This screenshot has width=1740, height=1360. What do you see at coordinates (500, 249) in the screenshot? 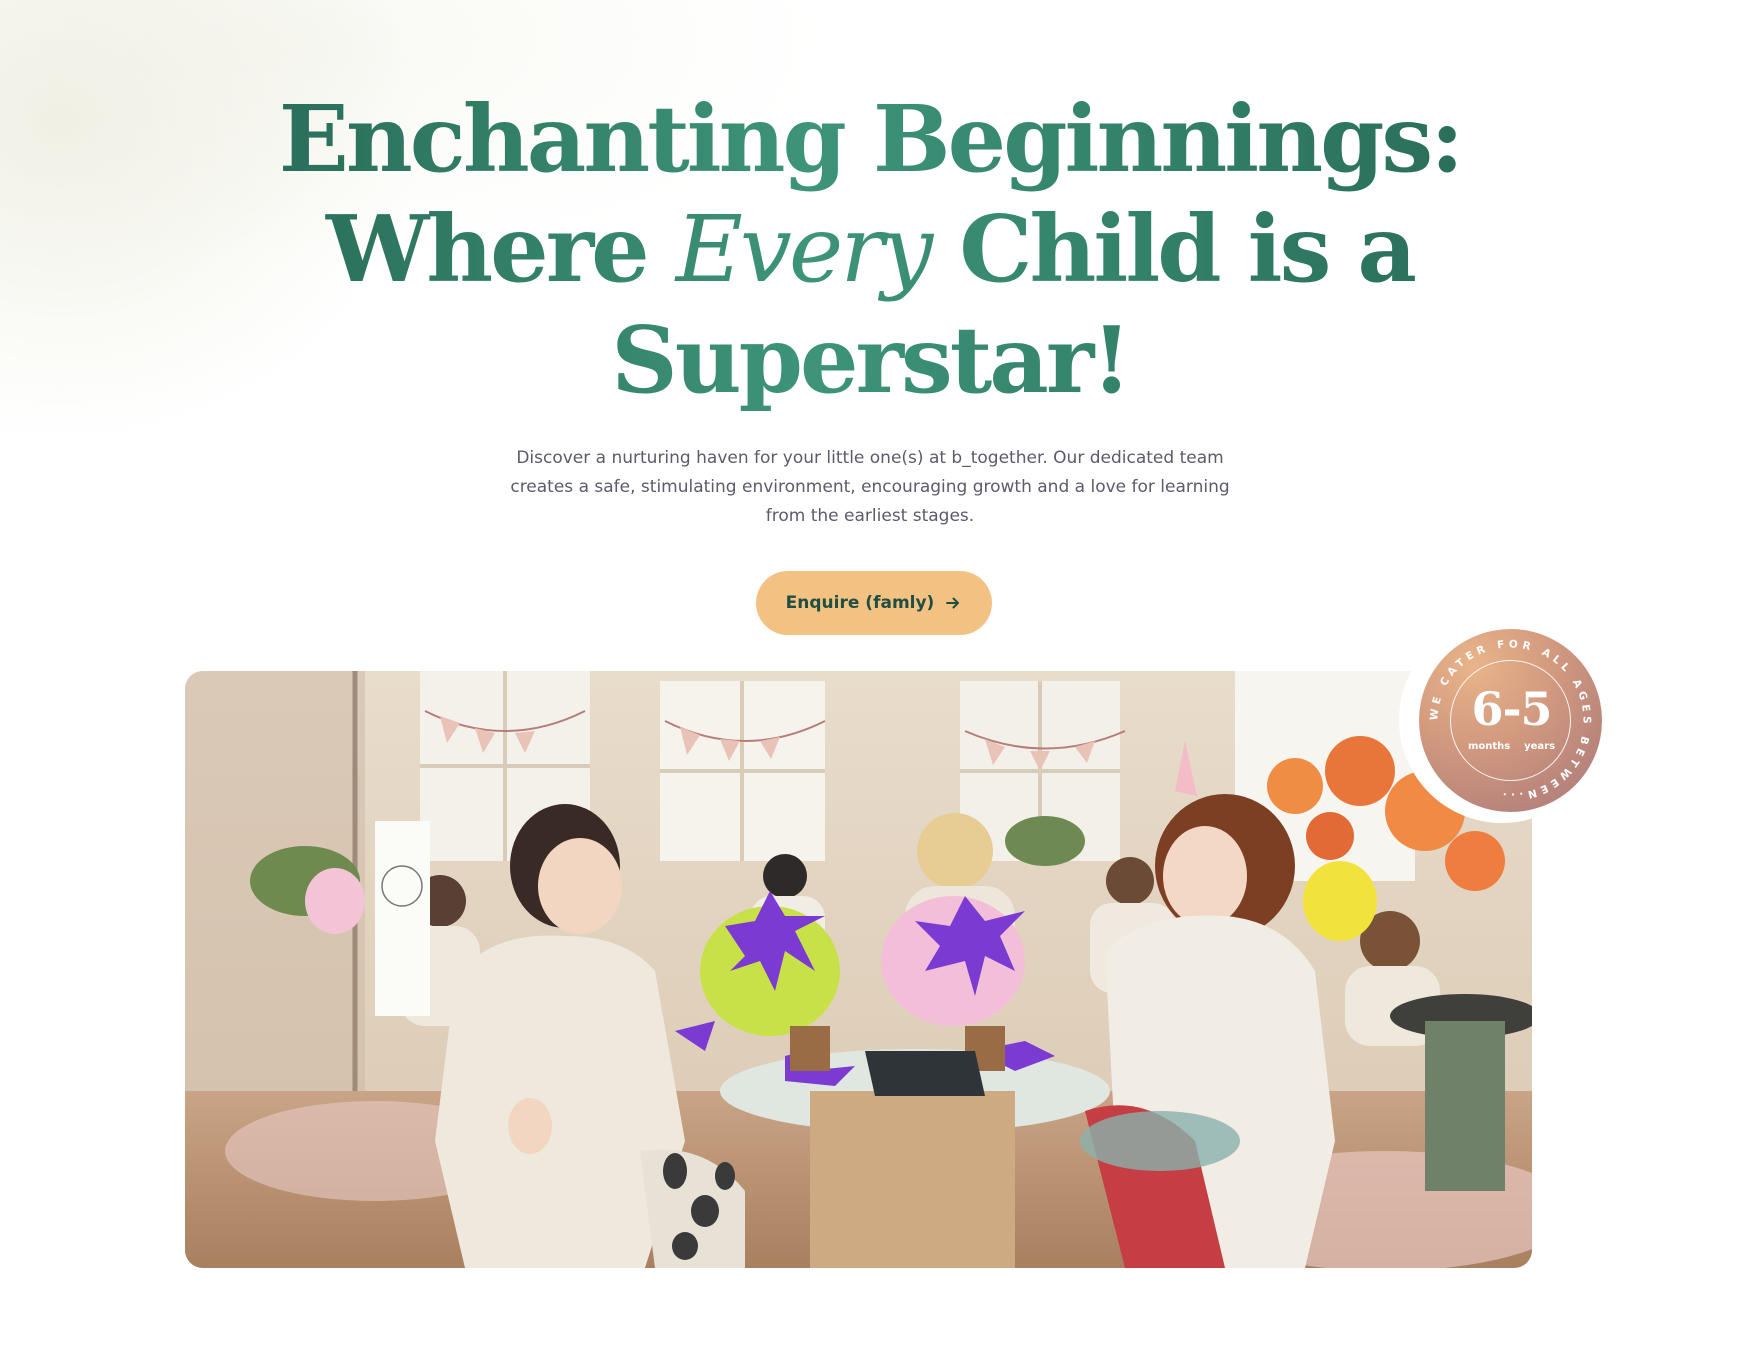
I see `headline-text-where: Where` at bounding box center [500, 249].